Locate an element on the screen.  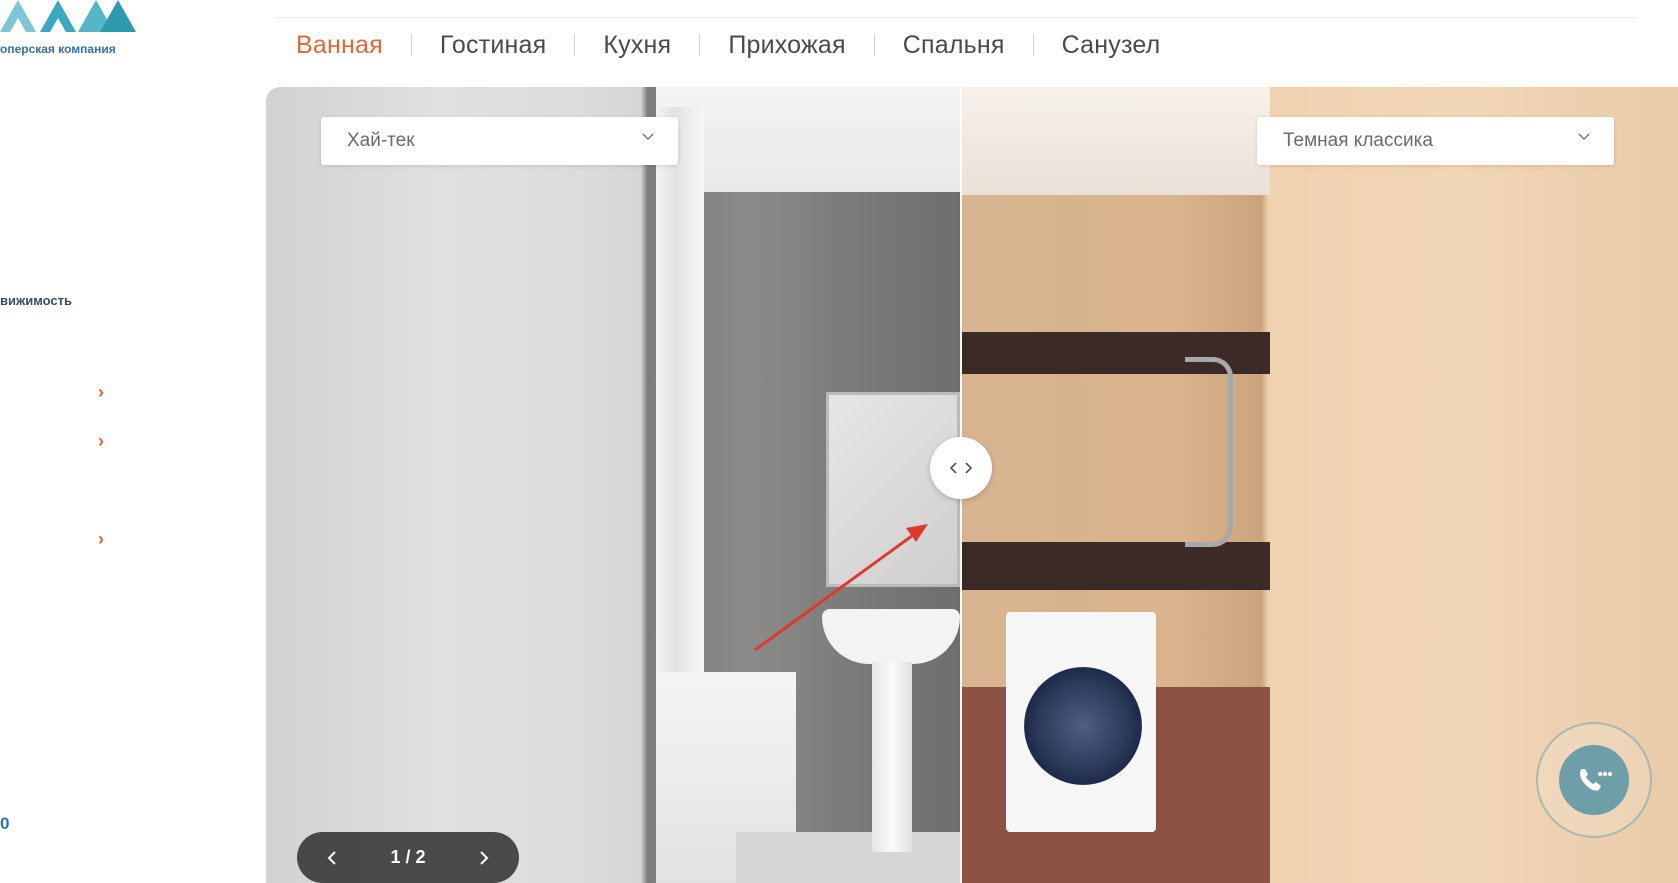
wall-stripe is located at coordinates (1115, 566).